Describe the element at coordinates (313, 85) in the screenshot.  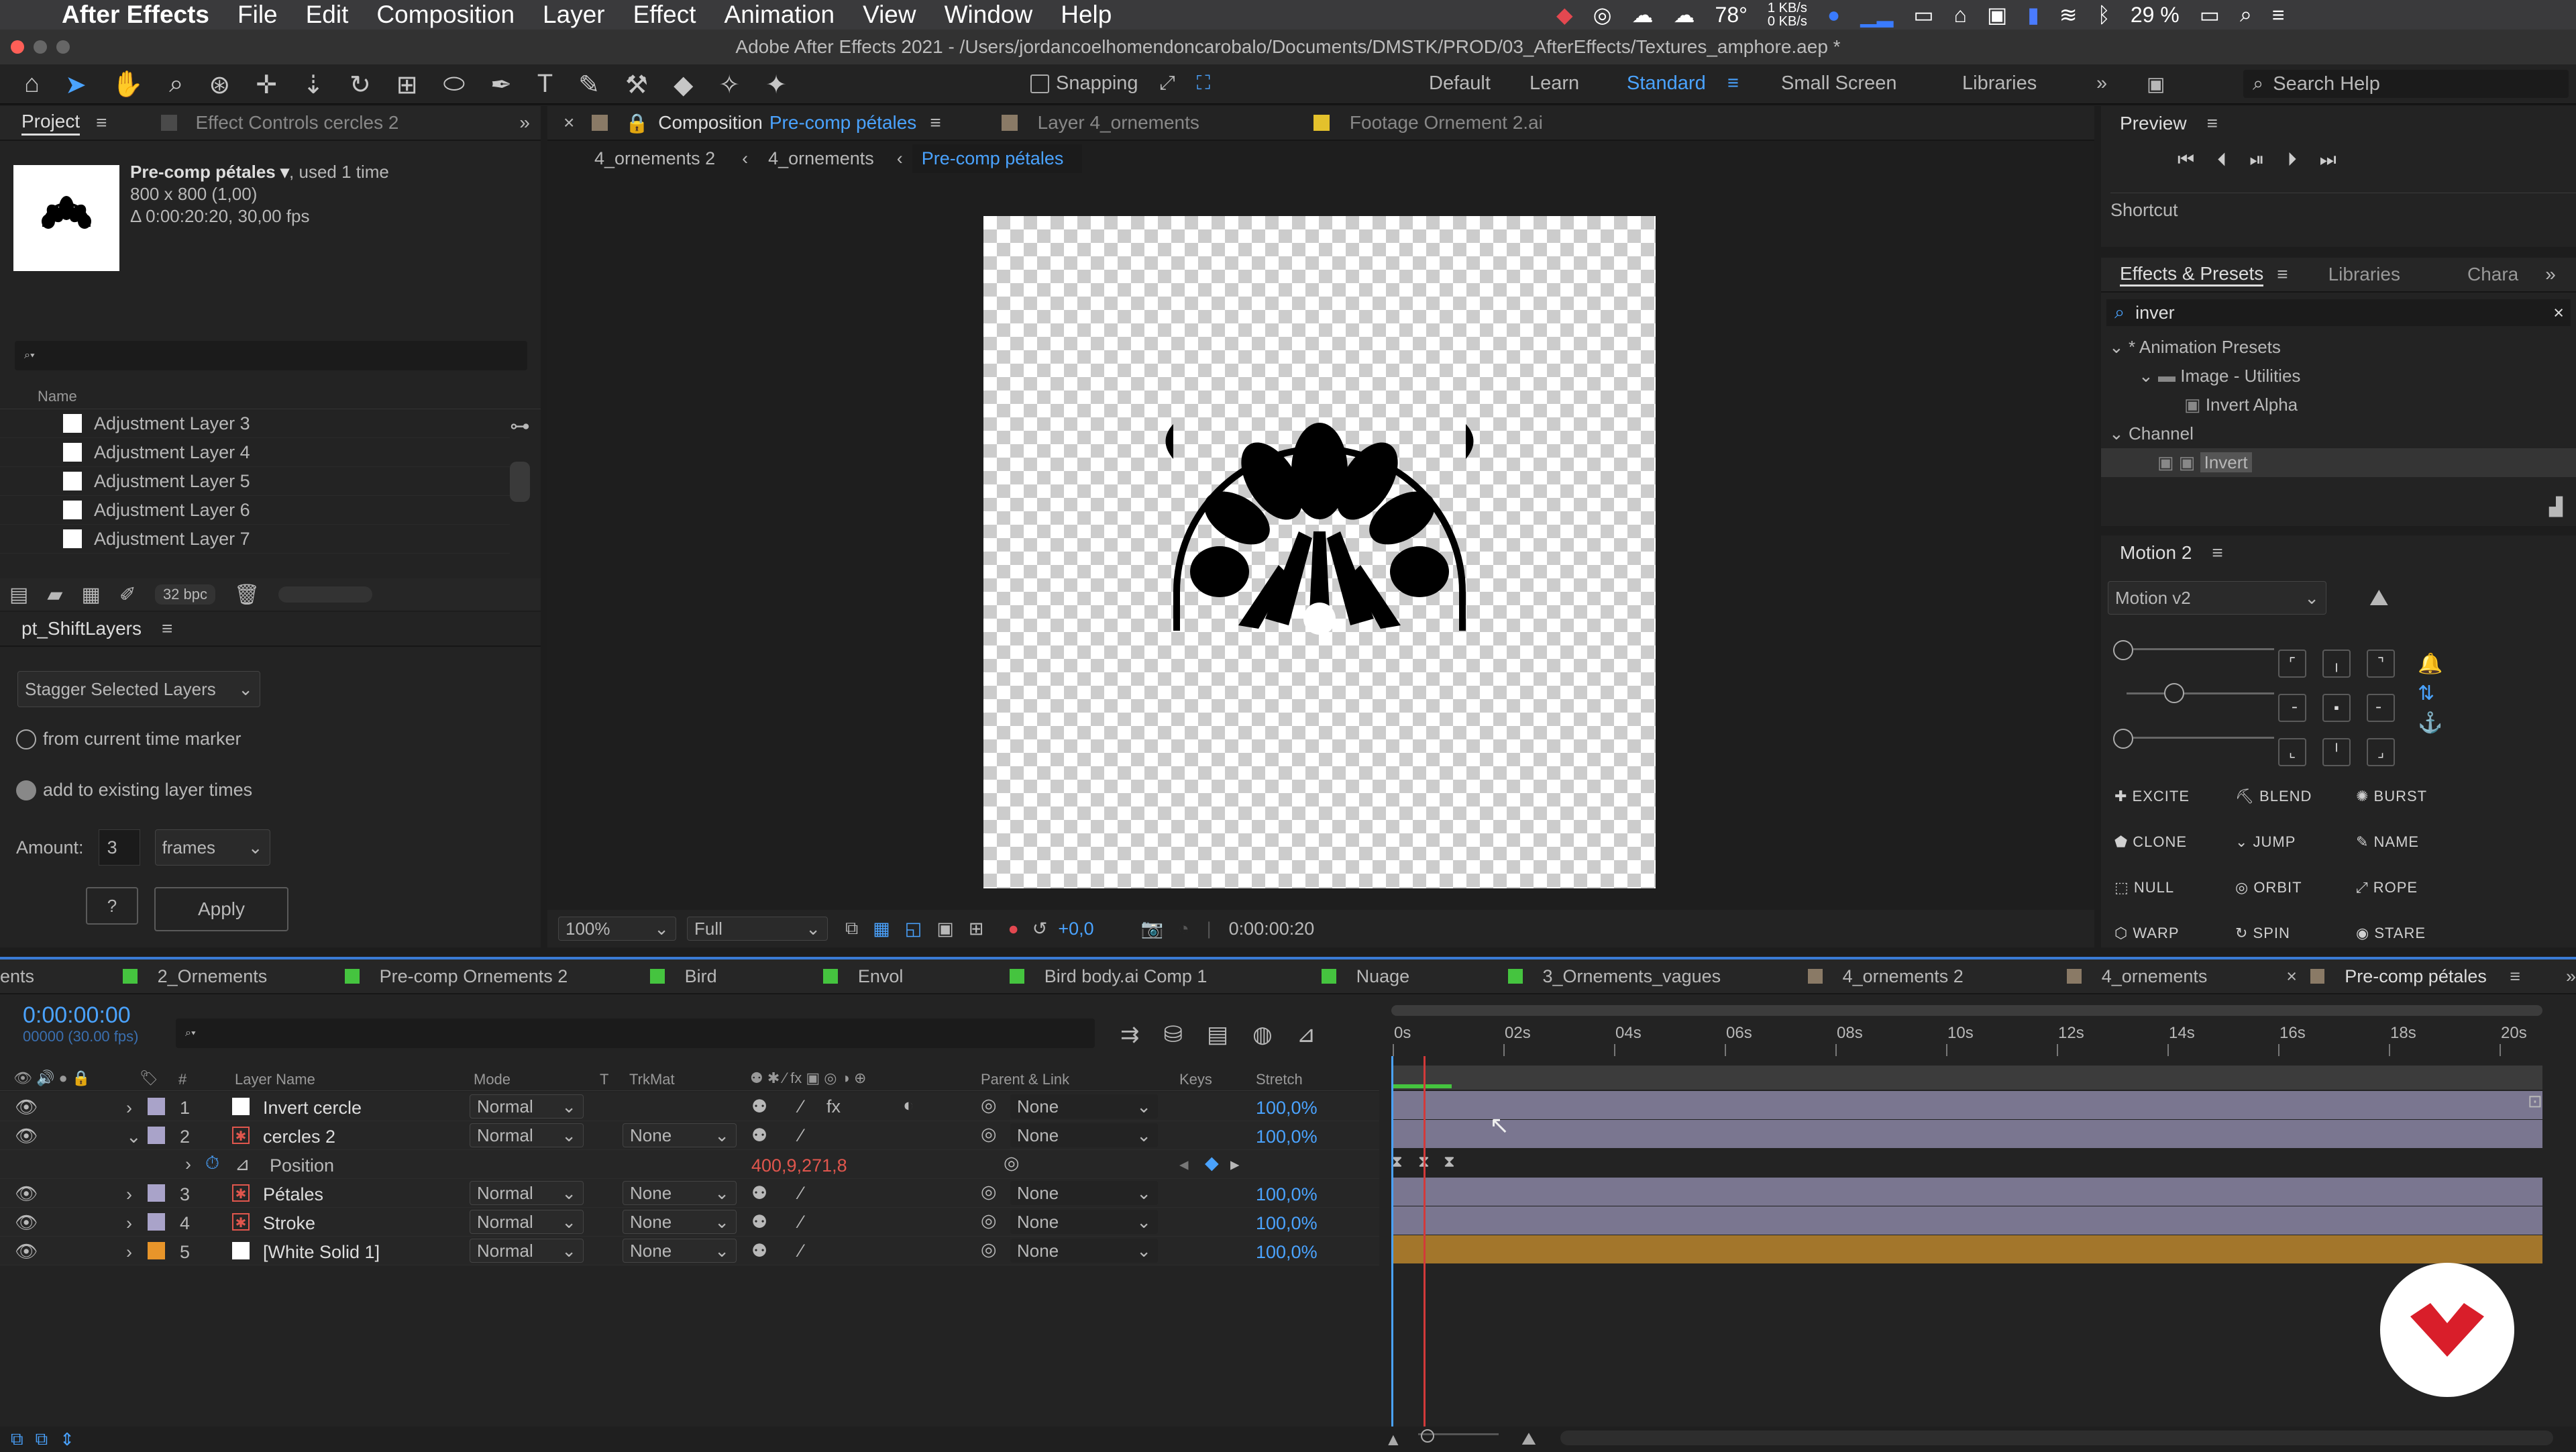
I see `dolly-tool-icon: ⇣` at that location.